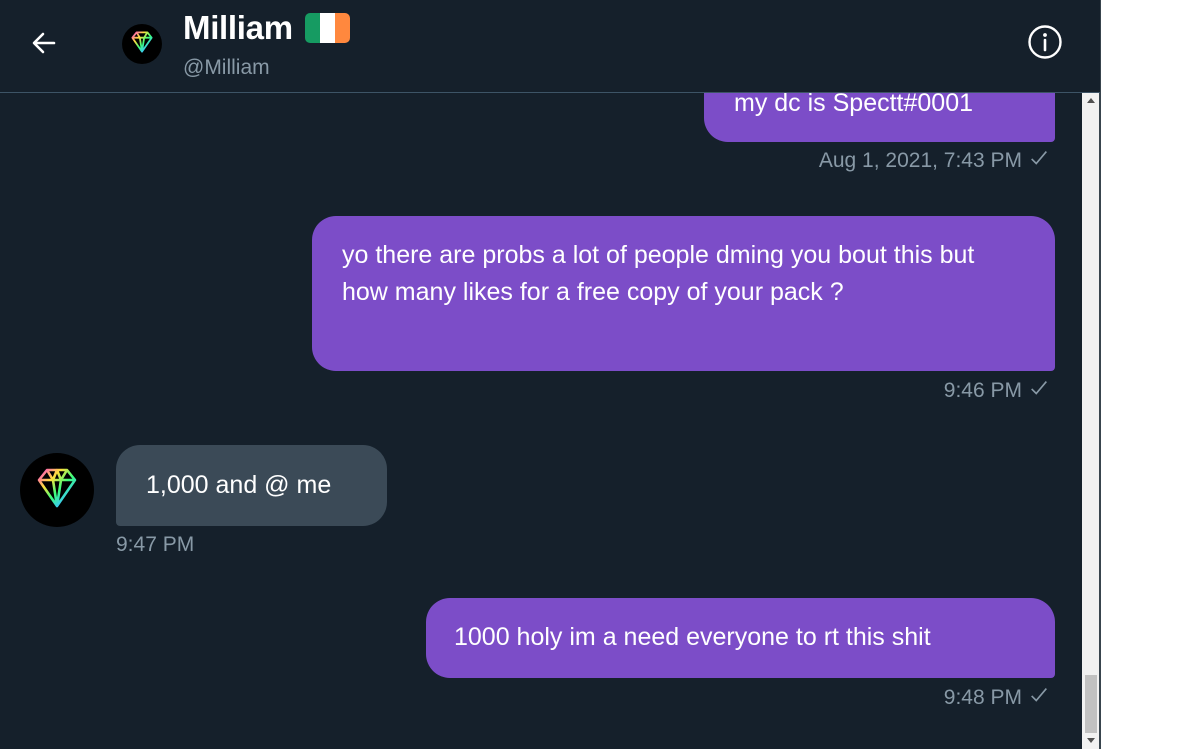 The height and width of the screenshot is (749, 1200). I want to click on message-bubble-received: 1,000 and @ me, so click(251, 485).